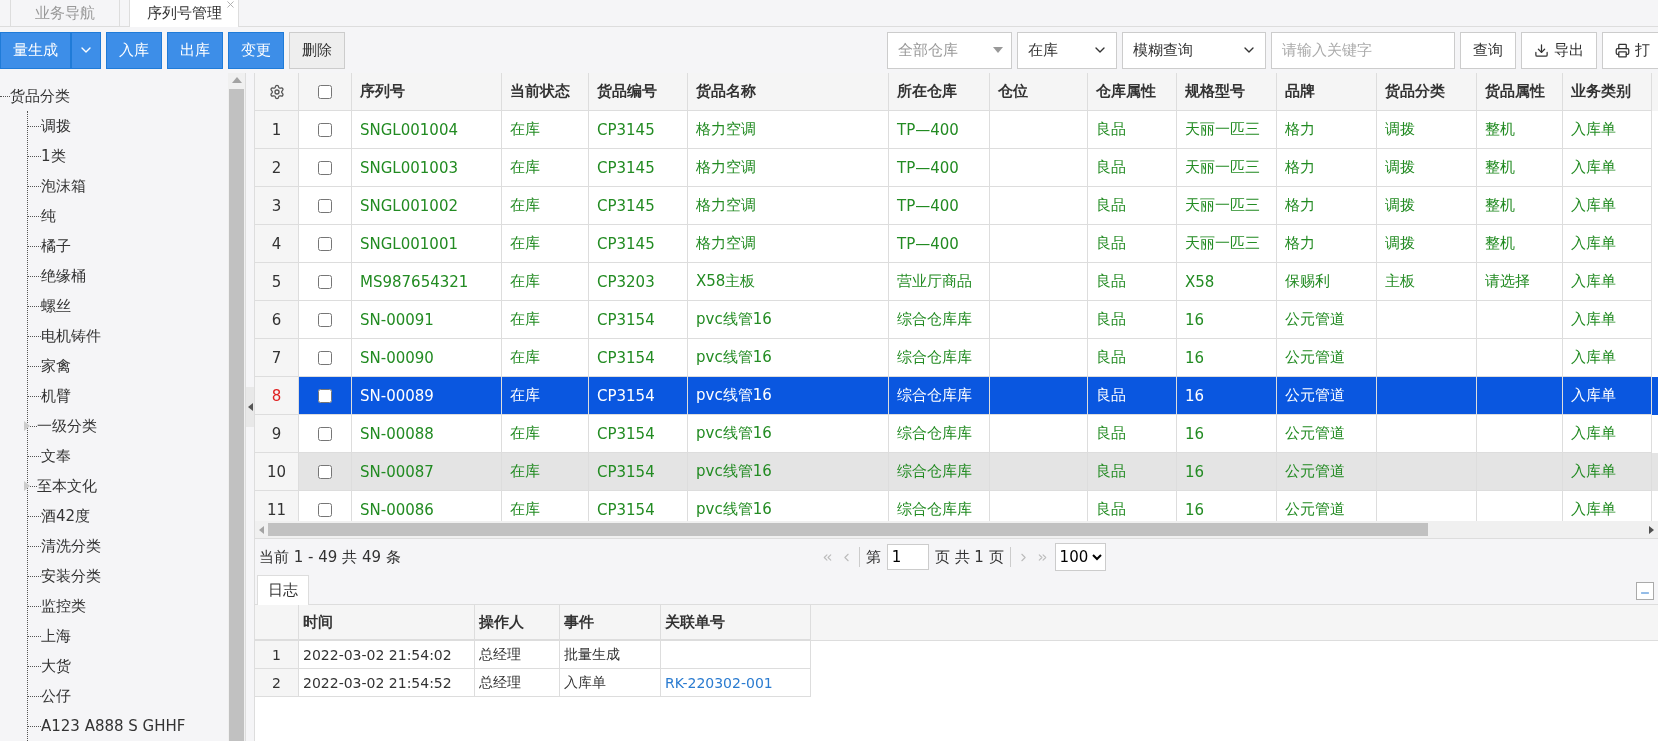 This screenshot has width=1658, height=741. What do you see at coordinates (57, 606) in the screenshot?
I see `tree-item: 监控类` at bounding box center [57, 606].